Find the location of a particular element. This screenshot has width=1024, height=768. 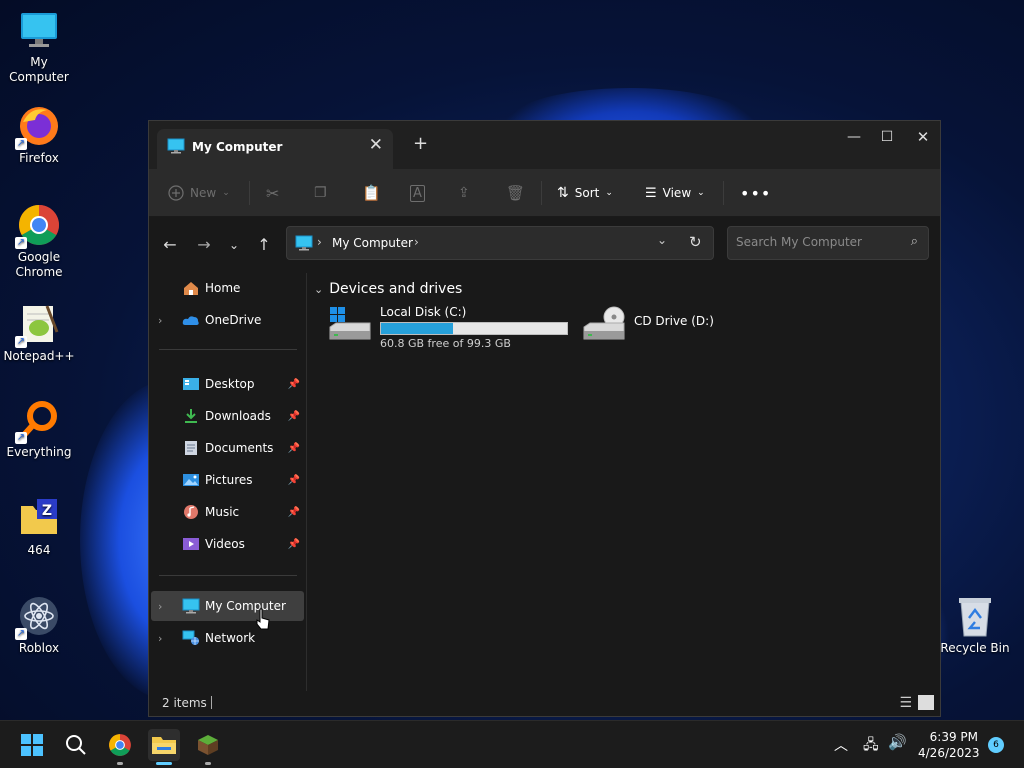

new-label: New is located at coordinates (203, 193).